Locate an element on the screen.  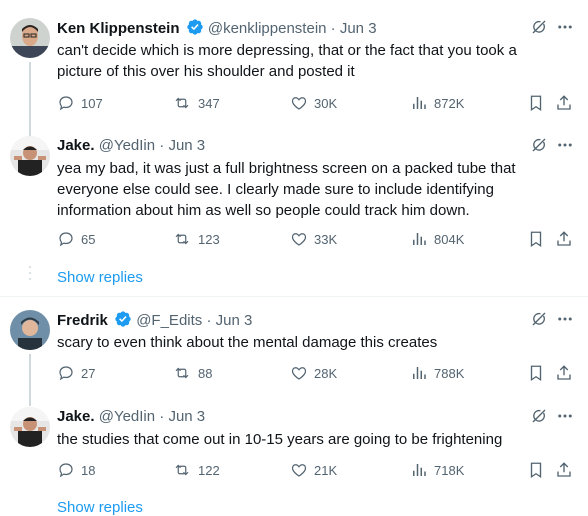
reply-button: 18 is located at coordinates (76, 470).